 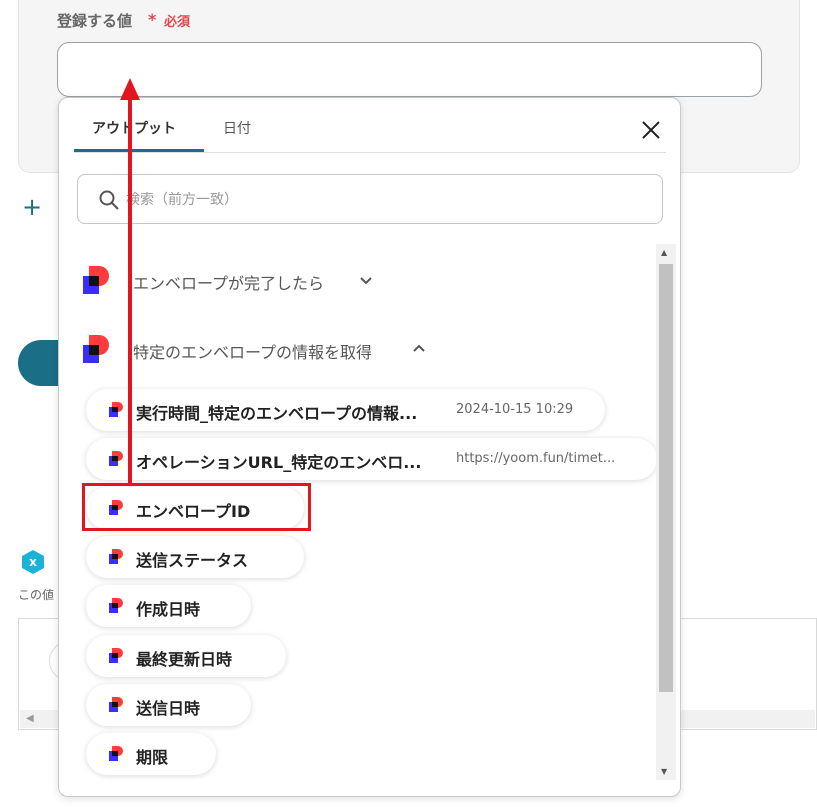 I want to click on section-envelope-completed: エンベロープが完了したら, so click(x=241, y=280).